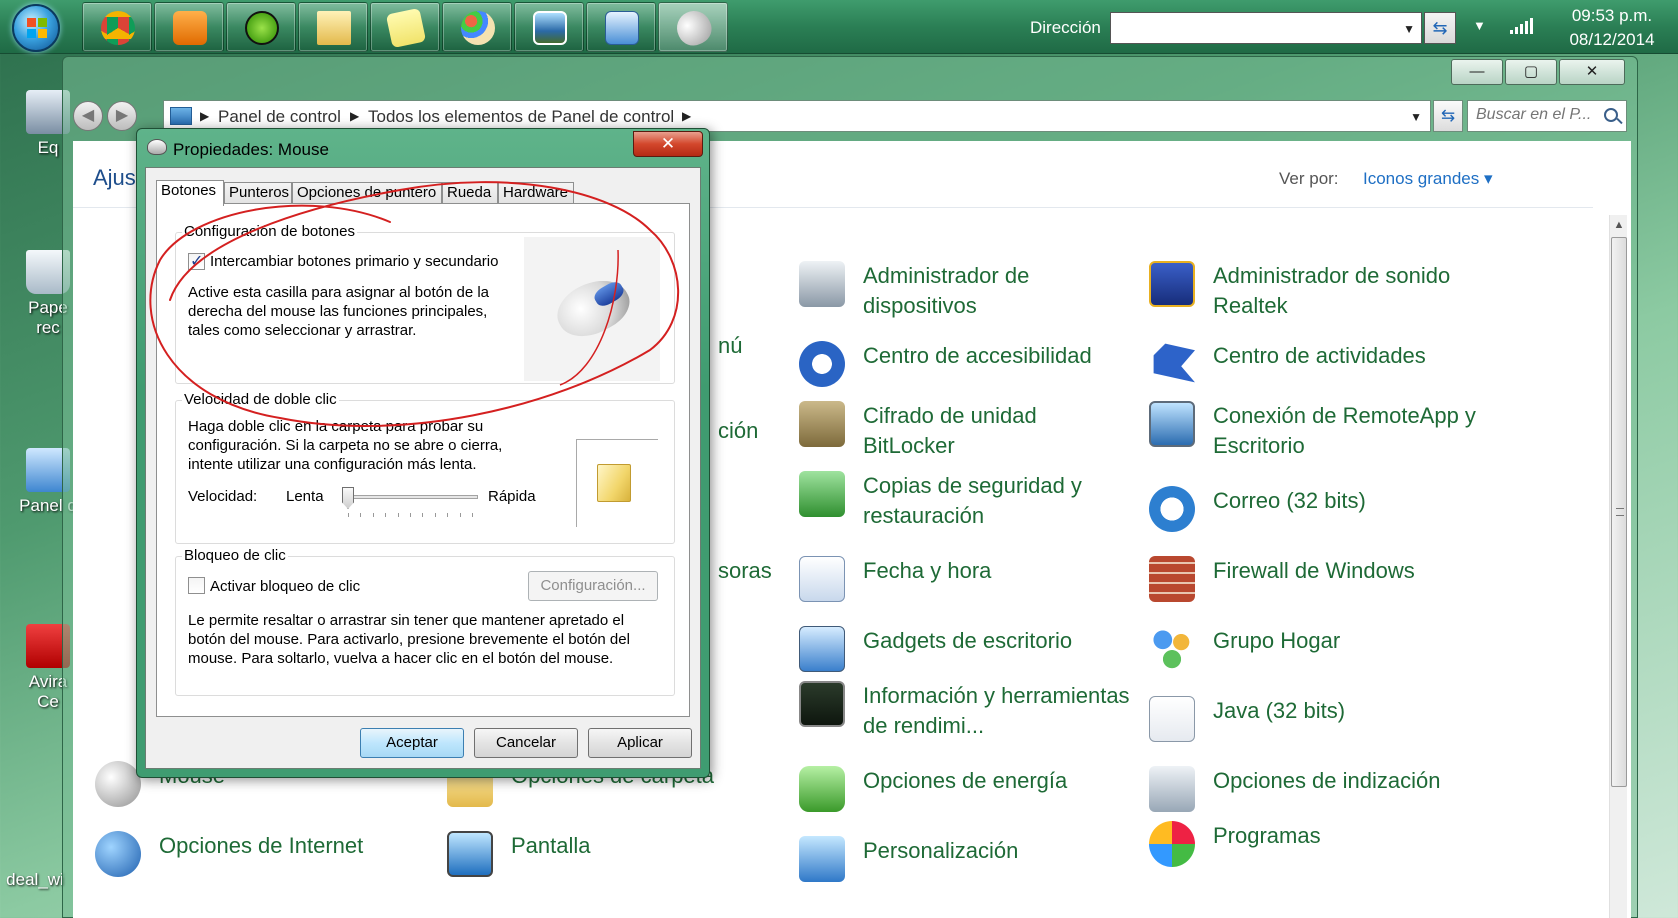 The image size is (1678, 918). What do you see at coordinates (117, 27) in the screenshot?
I see `taskbar-chrome` at bounding box center [117, 27].